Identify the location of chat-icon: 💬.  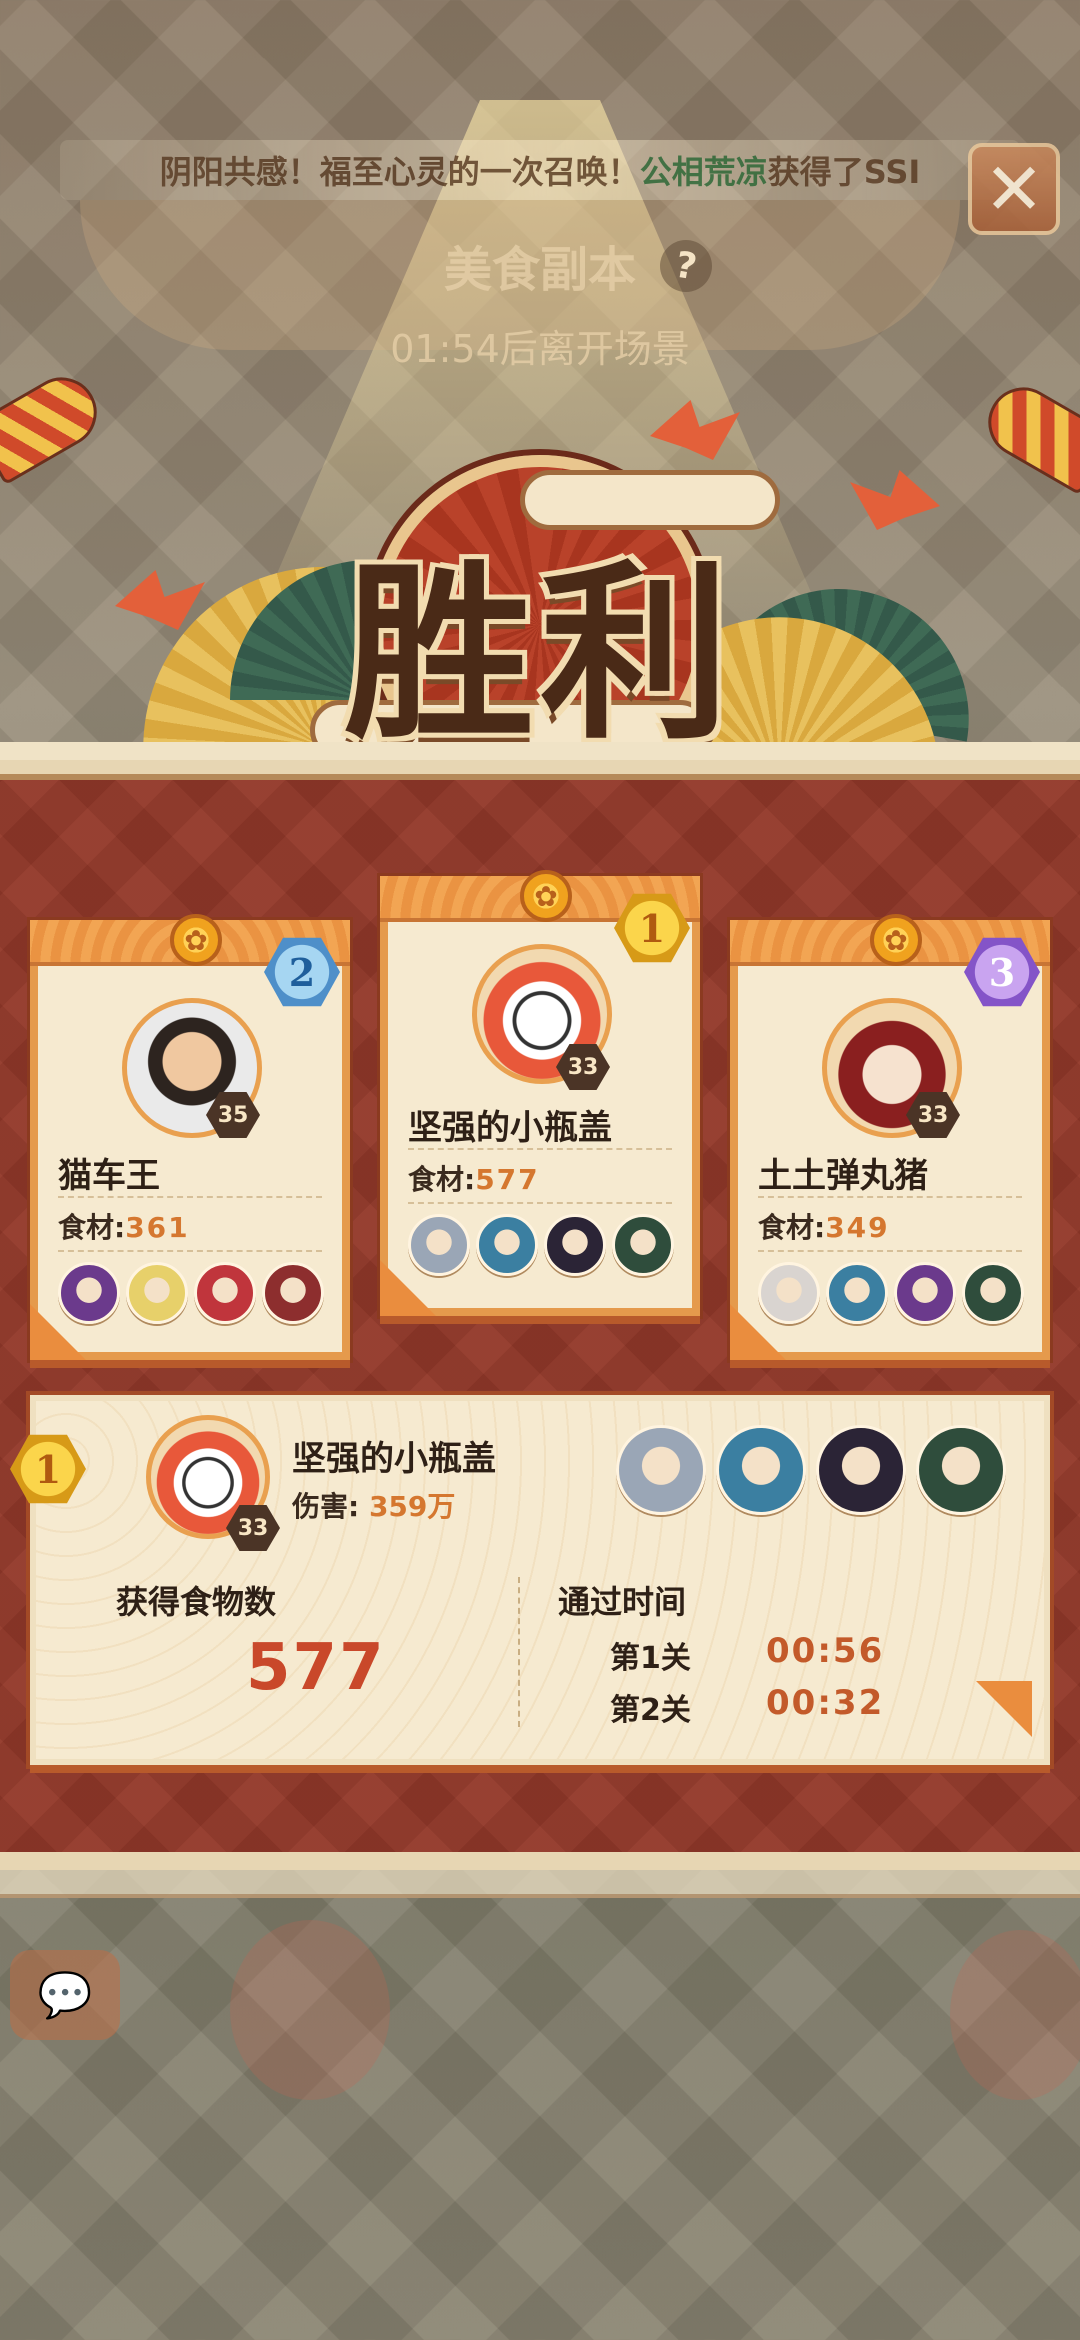
(65, 1995).